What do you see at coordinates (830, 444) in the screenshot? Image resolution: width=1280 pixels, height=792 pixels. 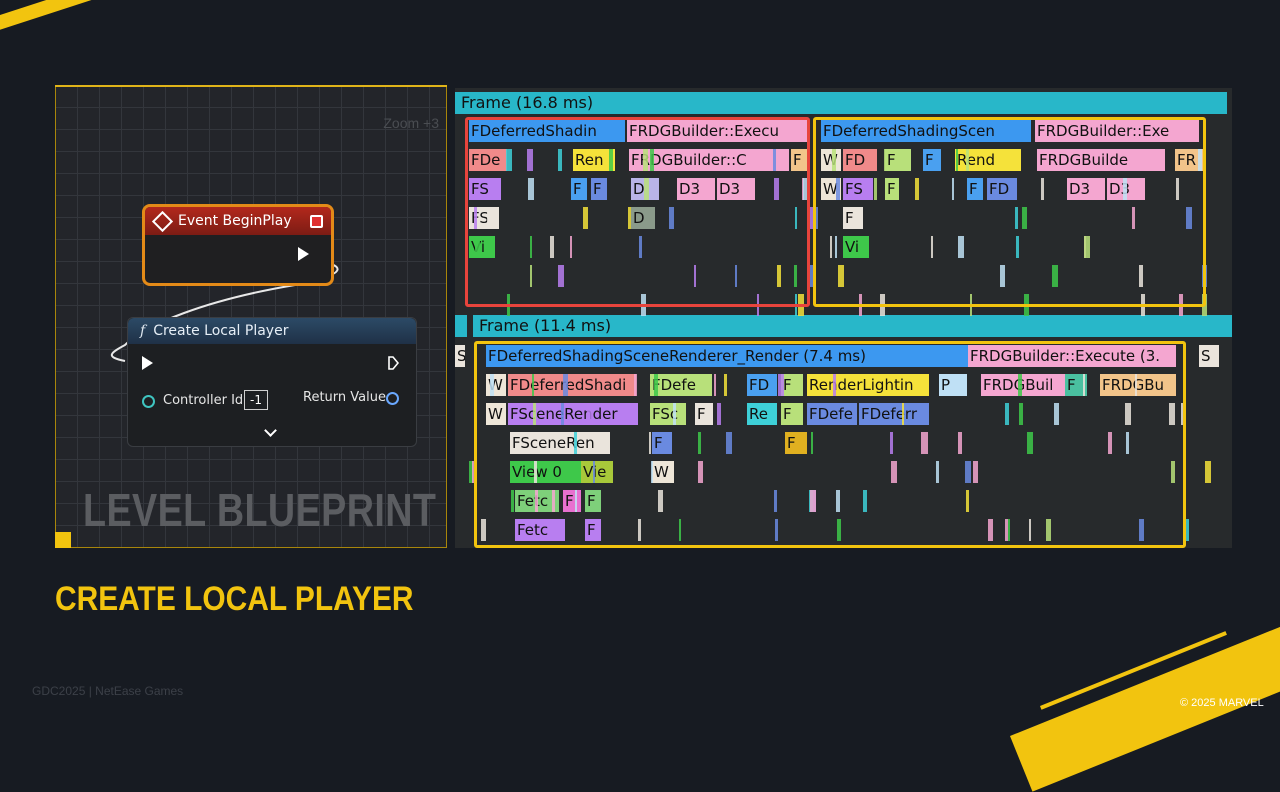 I see `highlight-box-yellow-bottom` at bounding box center [830, 444].